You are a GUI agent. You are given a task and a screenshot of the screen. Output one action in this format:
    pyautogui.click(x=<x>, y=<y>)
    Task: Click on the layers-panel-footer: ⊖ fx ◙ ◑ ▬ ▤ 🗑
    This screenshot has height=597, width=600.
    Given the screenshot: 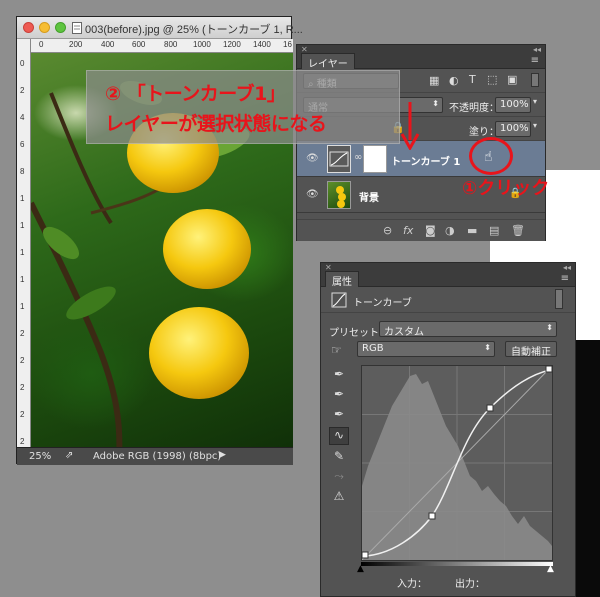 What is the action you would take?
    pyautogui.click(x=421, y=230)
    